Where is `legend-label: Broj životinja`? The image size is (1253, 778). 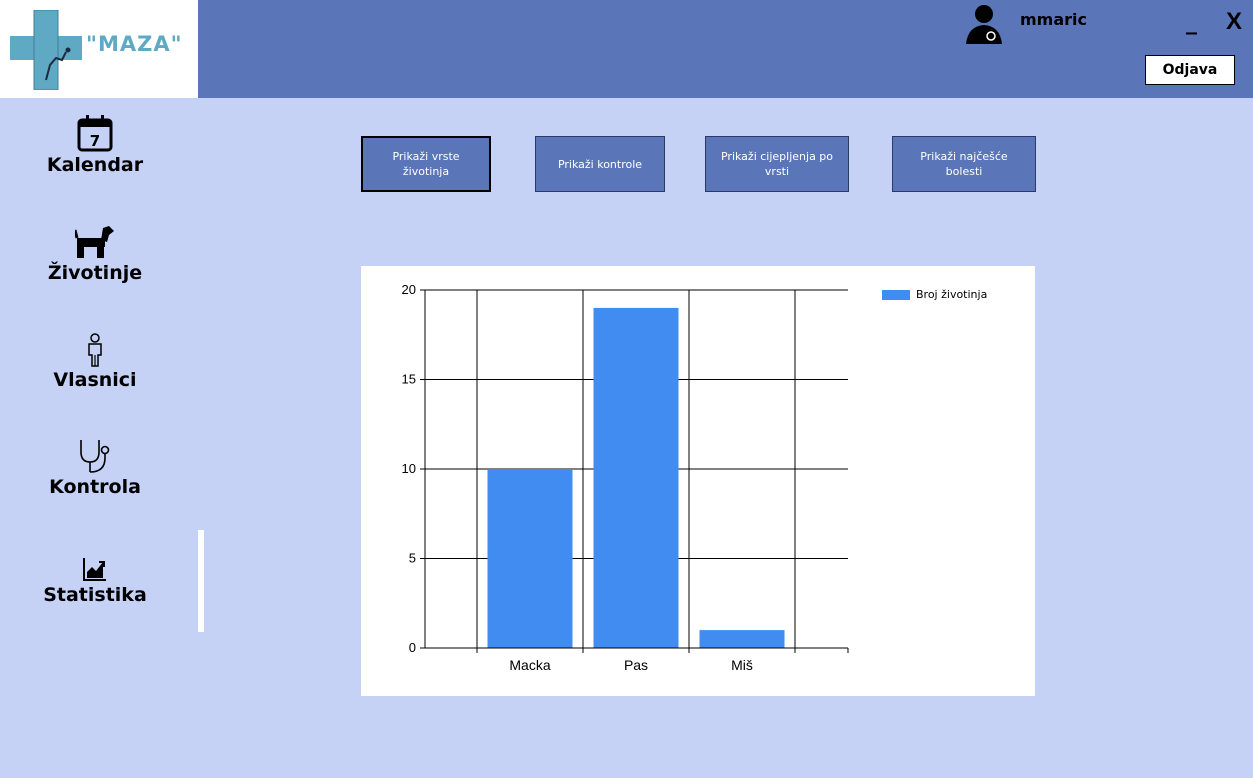 legend-label: Broj životinja is located at coordinates (952, 294).